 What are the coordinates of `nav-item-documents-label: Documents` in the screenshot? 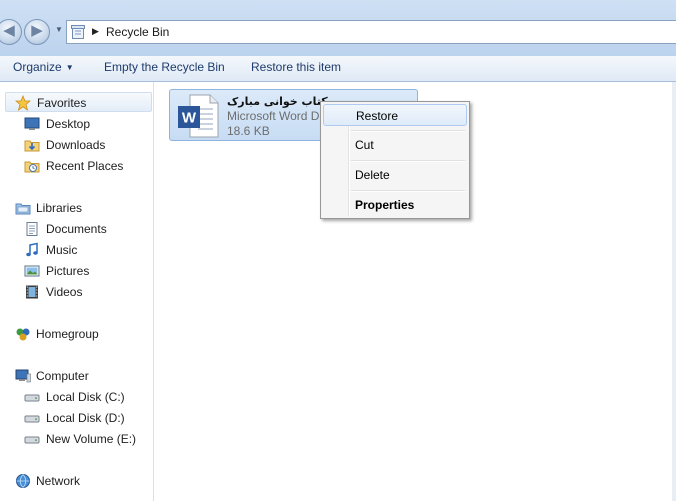 It's located at (76, 229).